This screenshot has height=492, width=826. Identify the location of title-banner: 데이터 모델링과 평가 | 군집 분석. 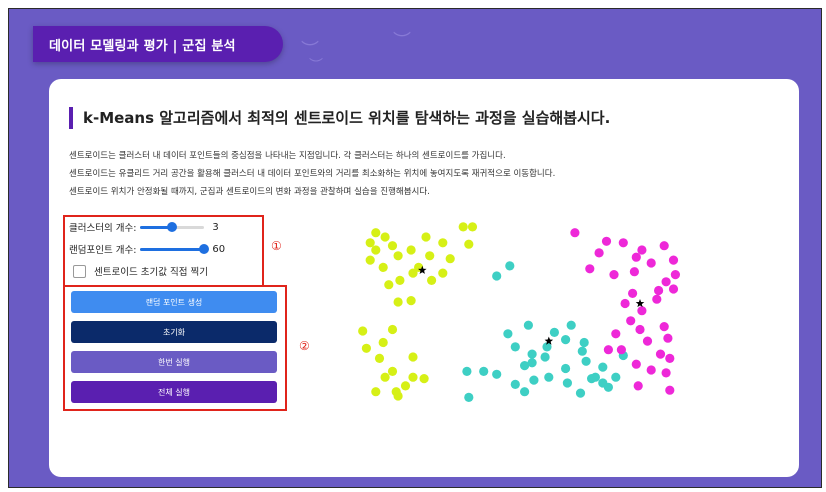
(158, 44).